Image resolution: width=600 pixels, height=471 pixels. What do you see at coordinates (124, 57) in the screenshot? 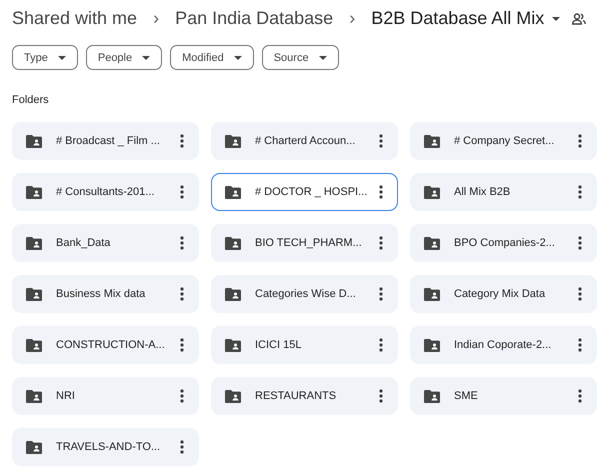
I see `filter-chip: People` at bounding box center [124, 57].